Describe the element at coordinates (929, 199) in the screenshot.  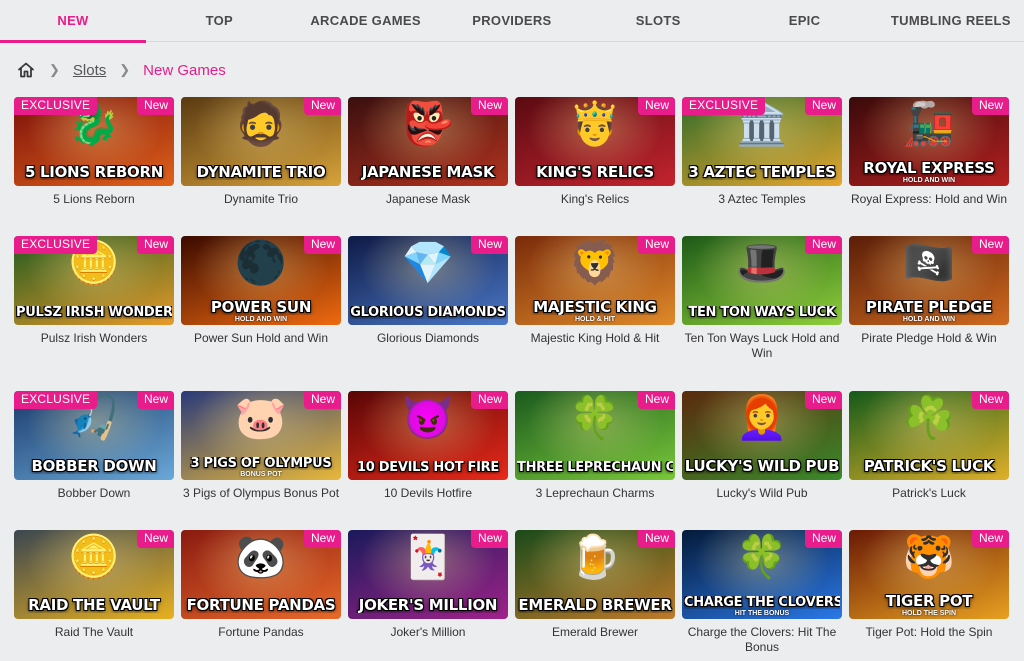
I see `game-title: Royal Express: Hold and Win` at that location.